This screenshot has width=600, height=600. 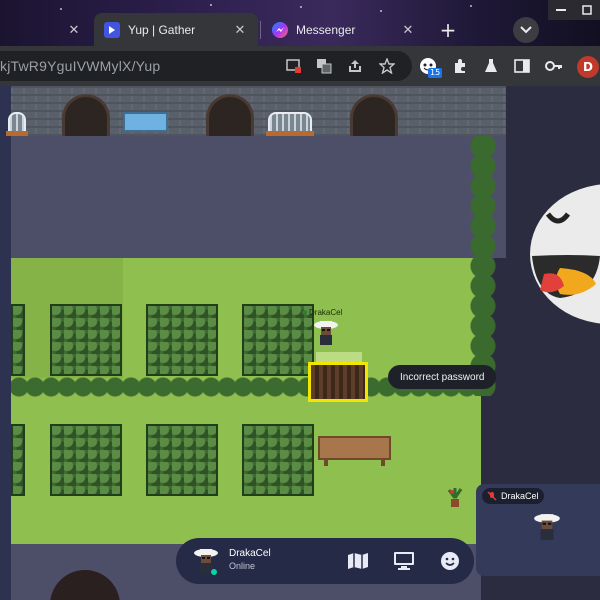 I want to click on map-icon, so click(x=358, y=561).